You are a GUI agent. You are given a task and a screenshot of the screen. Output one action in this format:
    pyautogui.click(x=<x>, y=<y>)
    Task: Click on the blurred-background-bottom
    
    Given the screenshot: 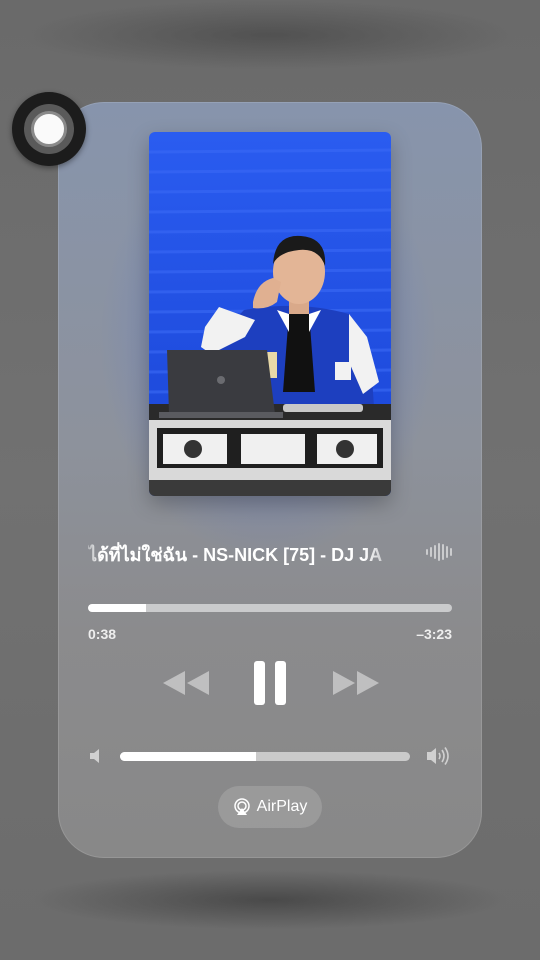 What is the action you would take?
    pyautogui.click(x=270, y=900)
    